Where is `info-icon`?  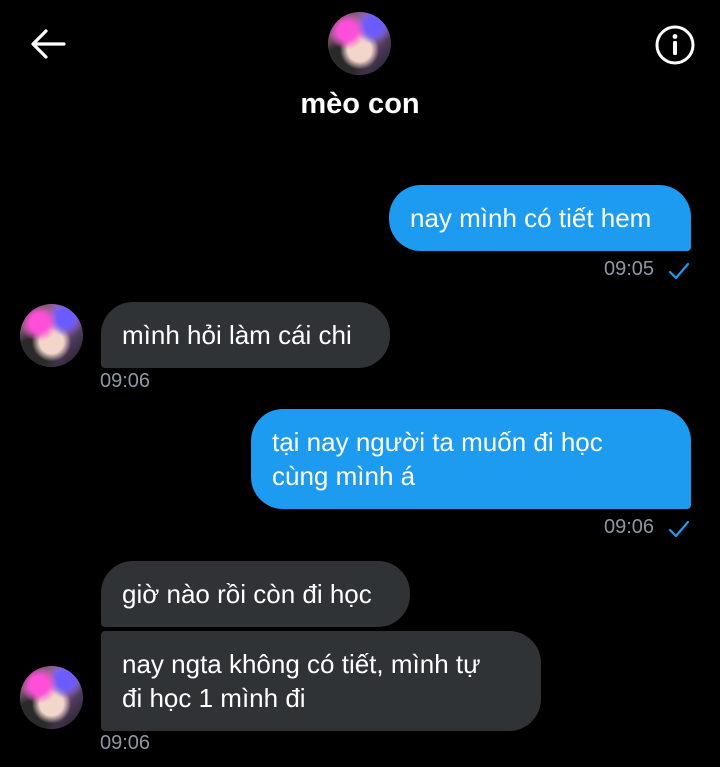 info-icon is located at coordinates (675, 45).